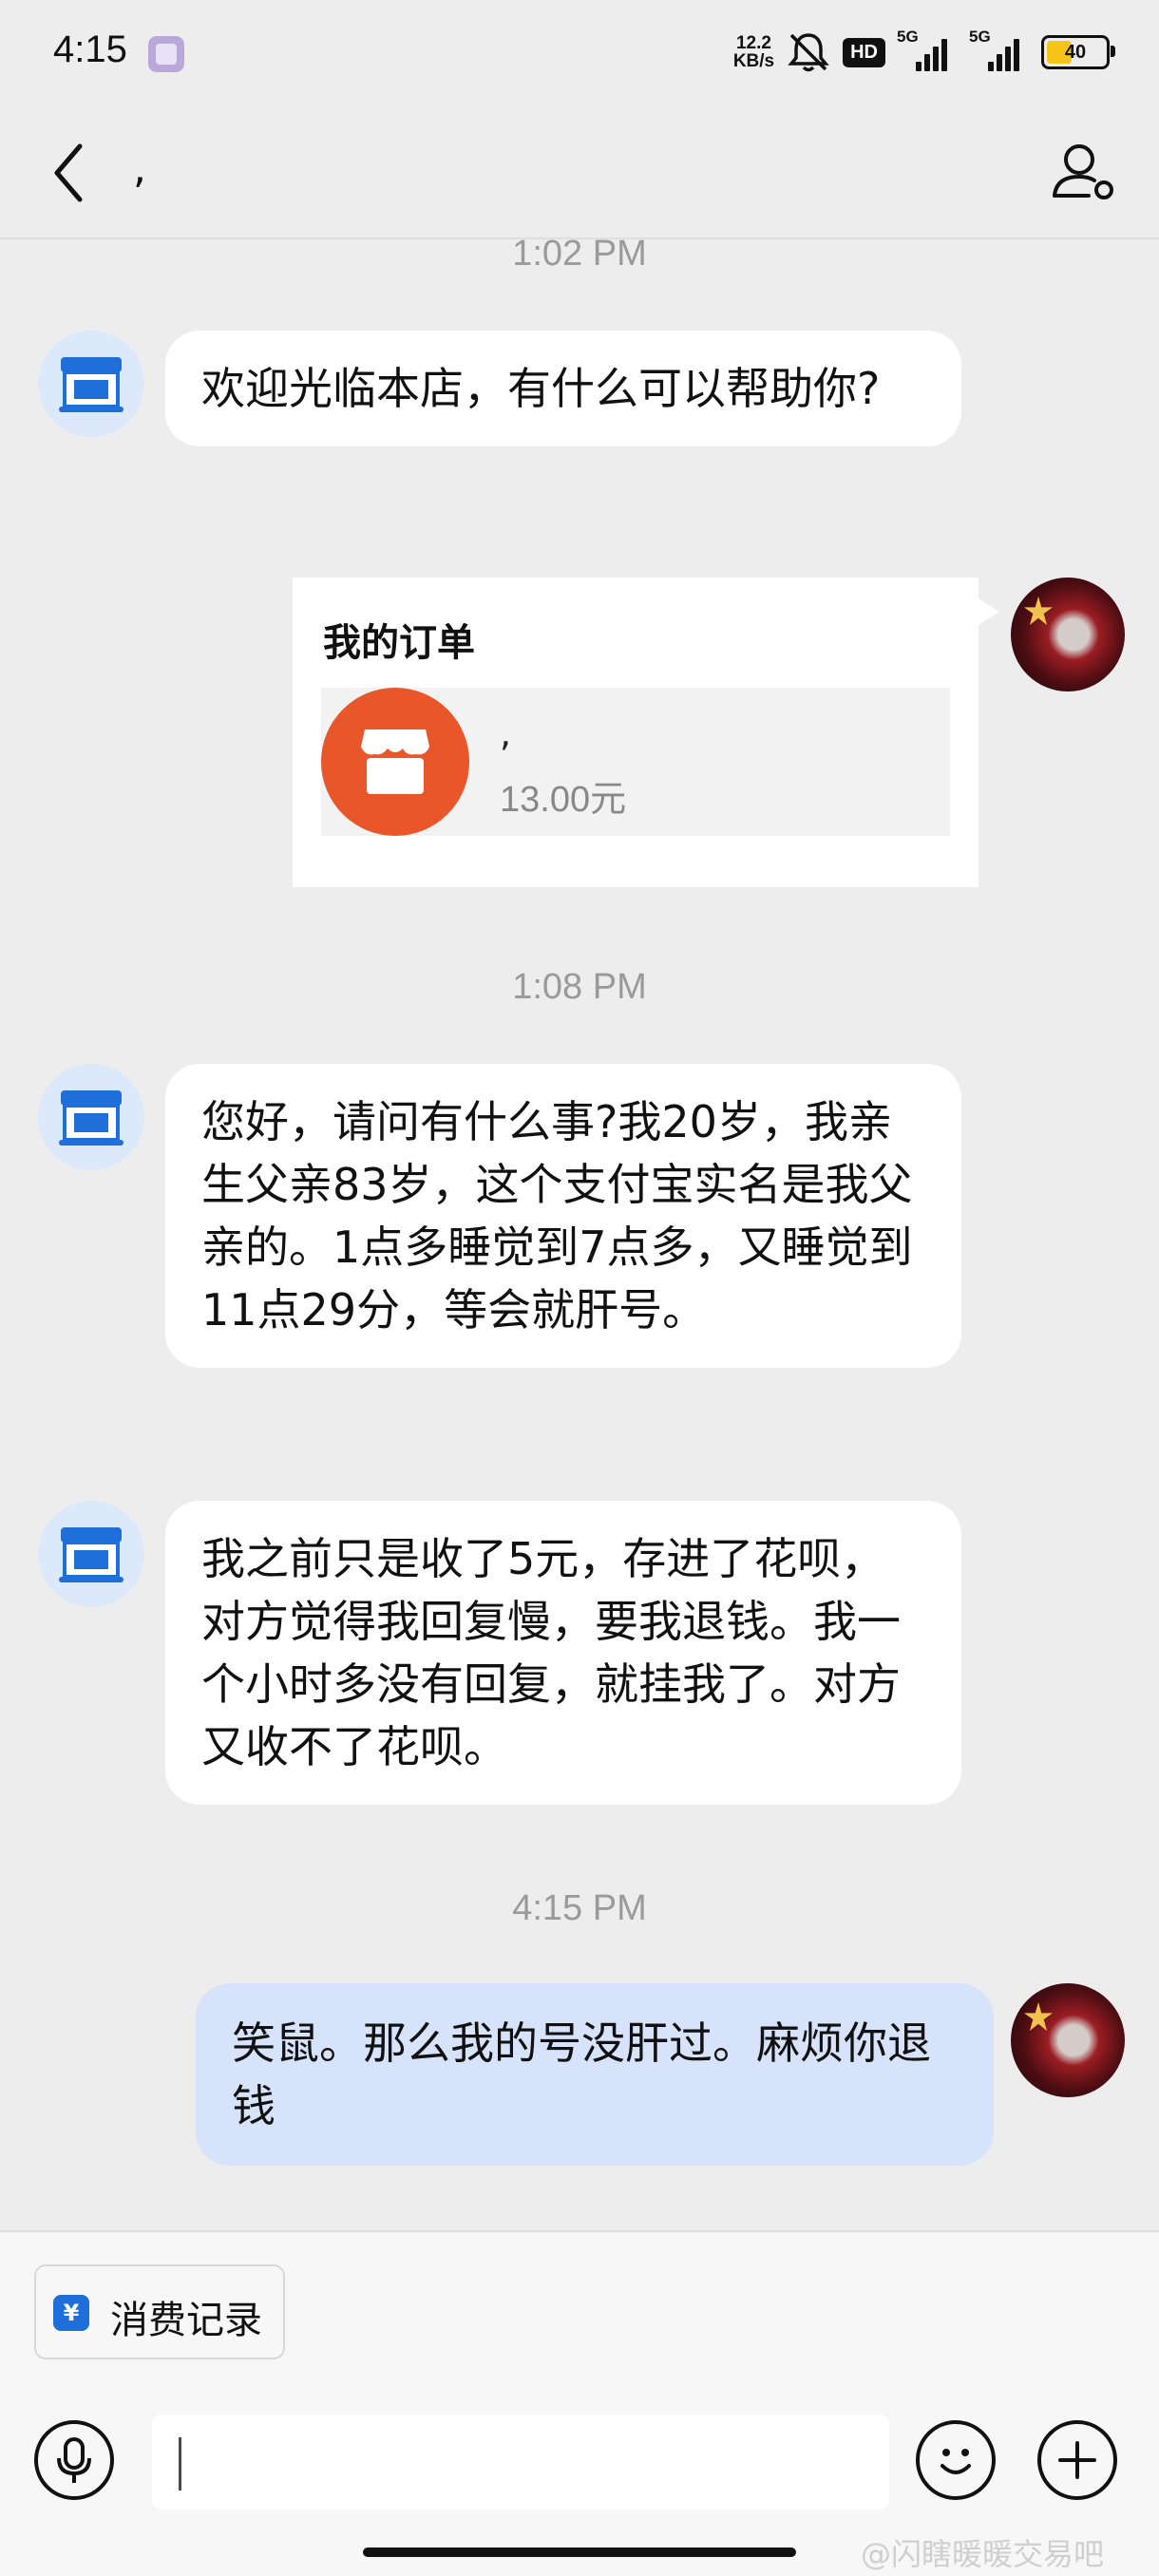 This screenshot has width=1159, height=2576. I want to click on message-input, so click(520, 2462).